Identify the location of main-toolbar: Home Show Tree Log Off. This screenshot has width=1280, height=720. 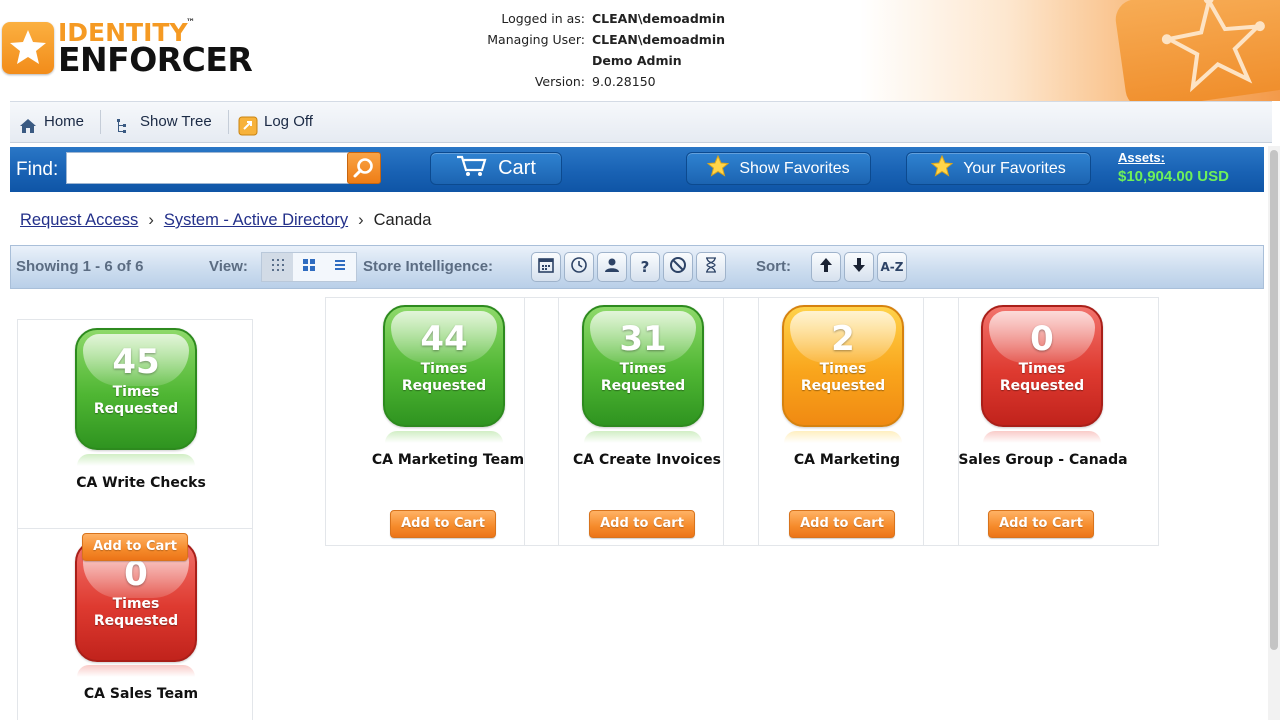
(641, 122).